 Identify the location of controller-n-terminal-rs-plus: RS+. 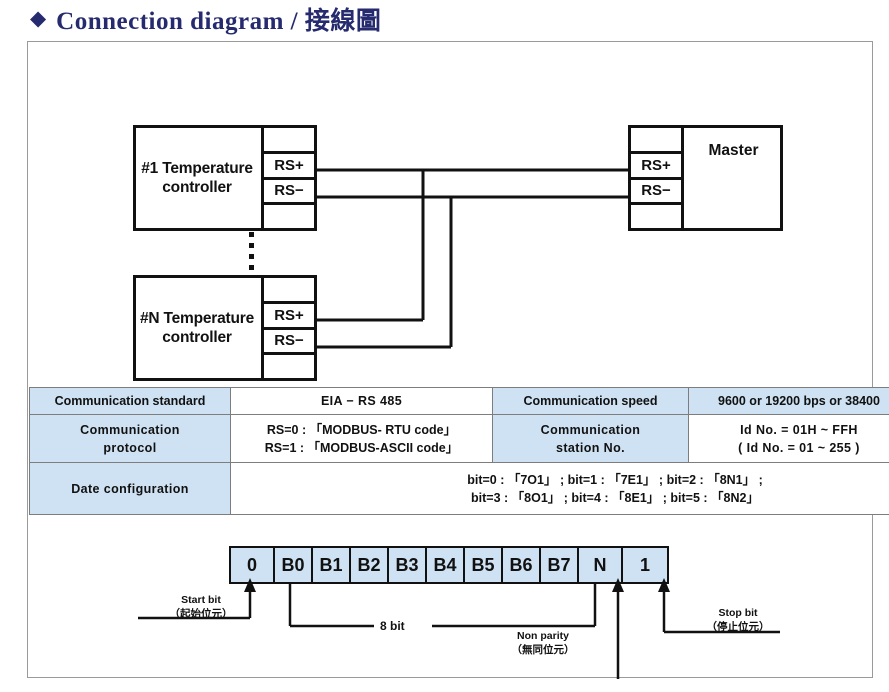
(289, 317).